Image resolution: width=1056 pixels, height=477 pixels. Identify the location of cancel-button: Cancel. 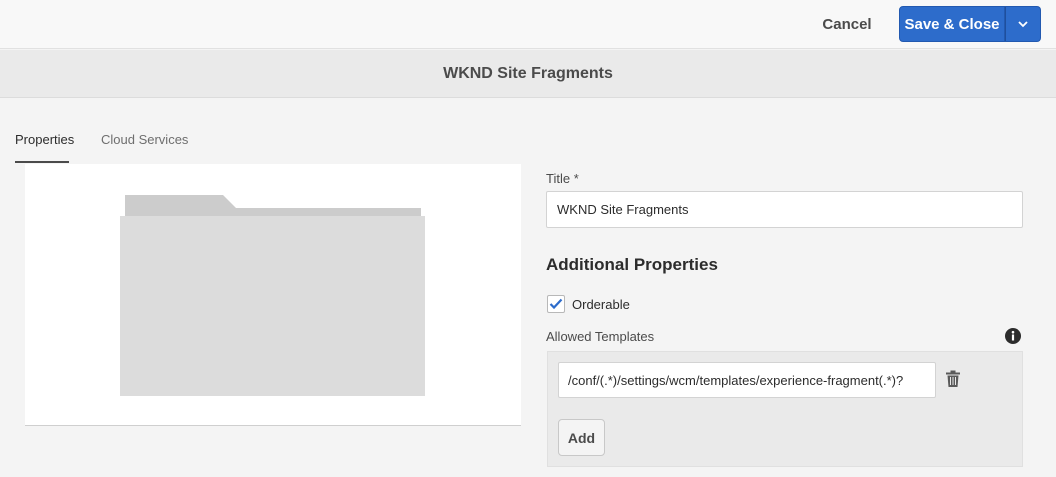
(847, 24).